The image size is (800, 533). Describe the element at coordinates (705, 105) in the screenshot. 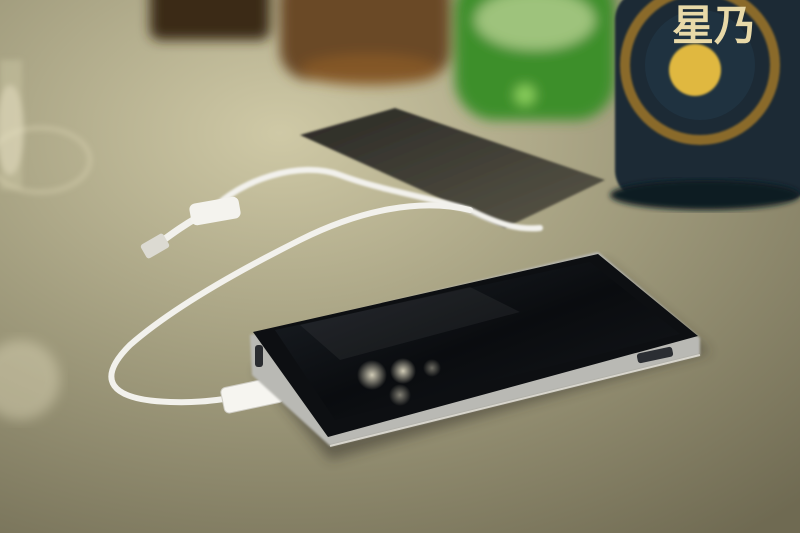

I see `sake-bottle-icon: 星乃` at that location.